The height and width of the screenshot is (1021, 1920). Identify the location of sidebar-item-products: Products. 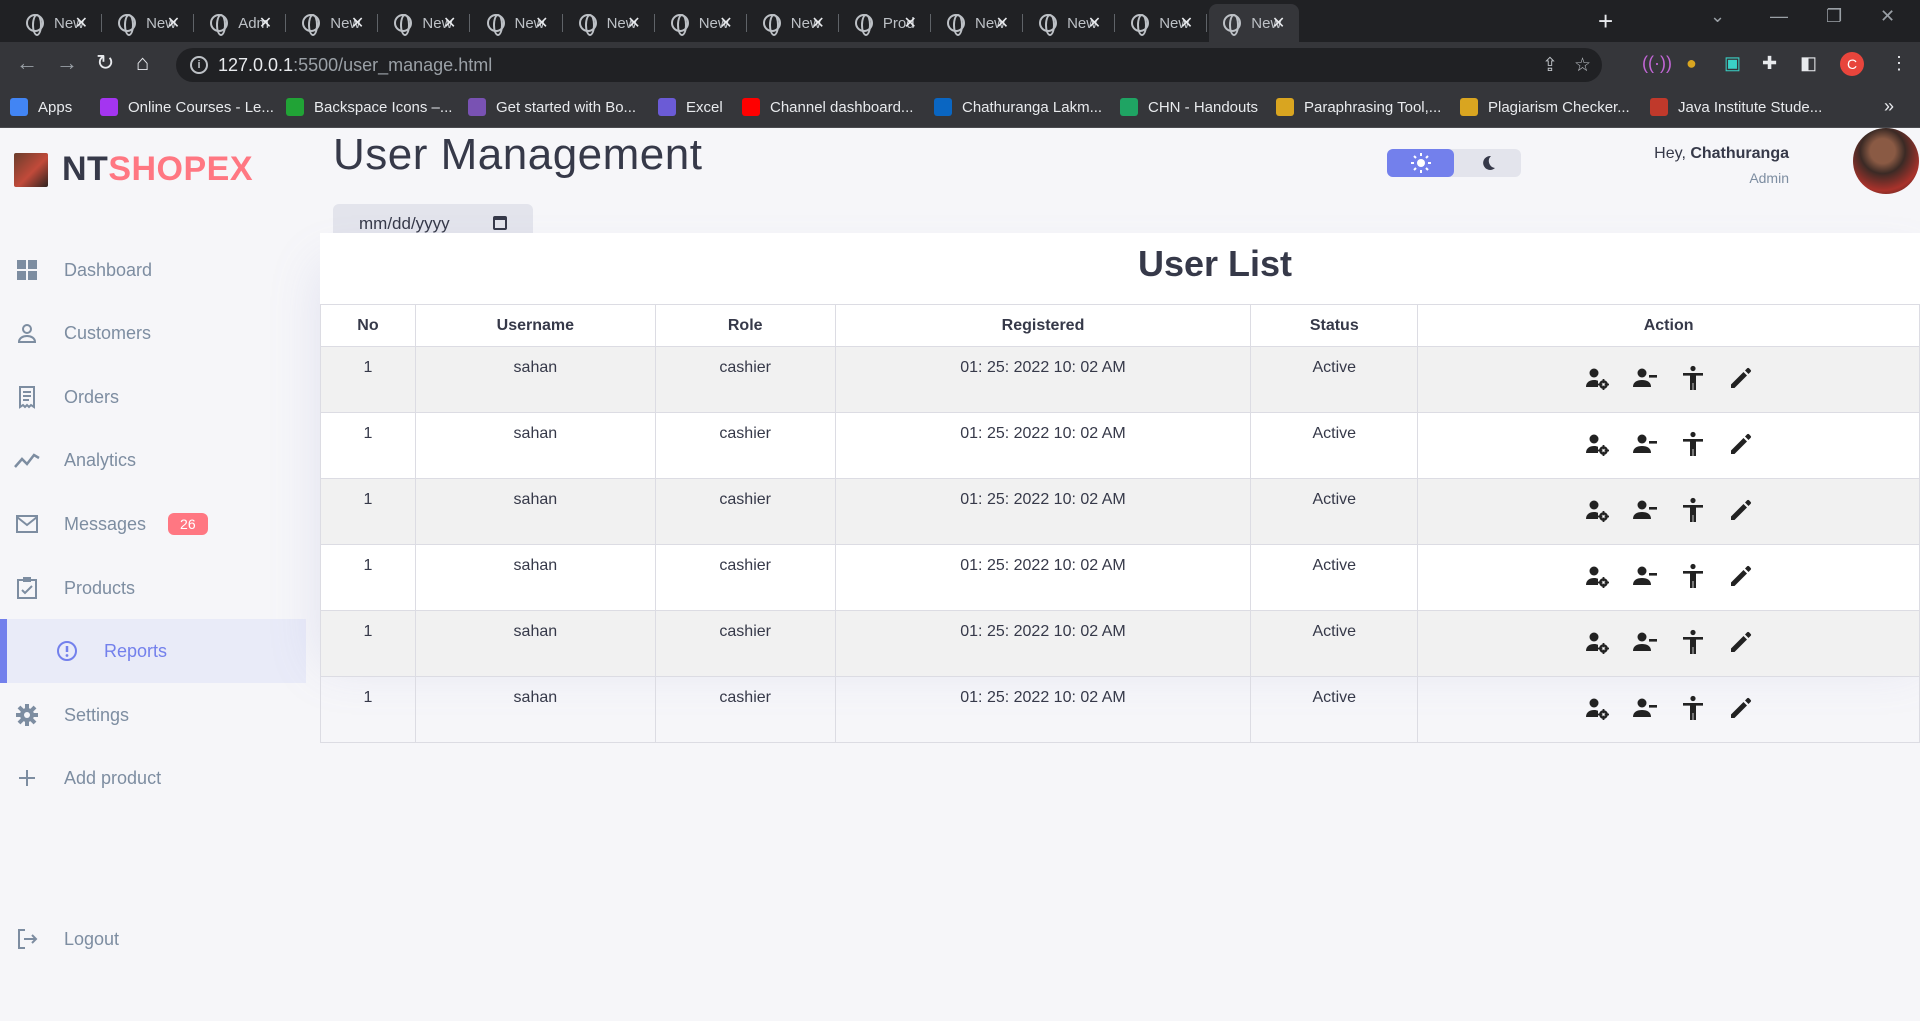
(153, 588).